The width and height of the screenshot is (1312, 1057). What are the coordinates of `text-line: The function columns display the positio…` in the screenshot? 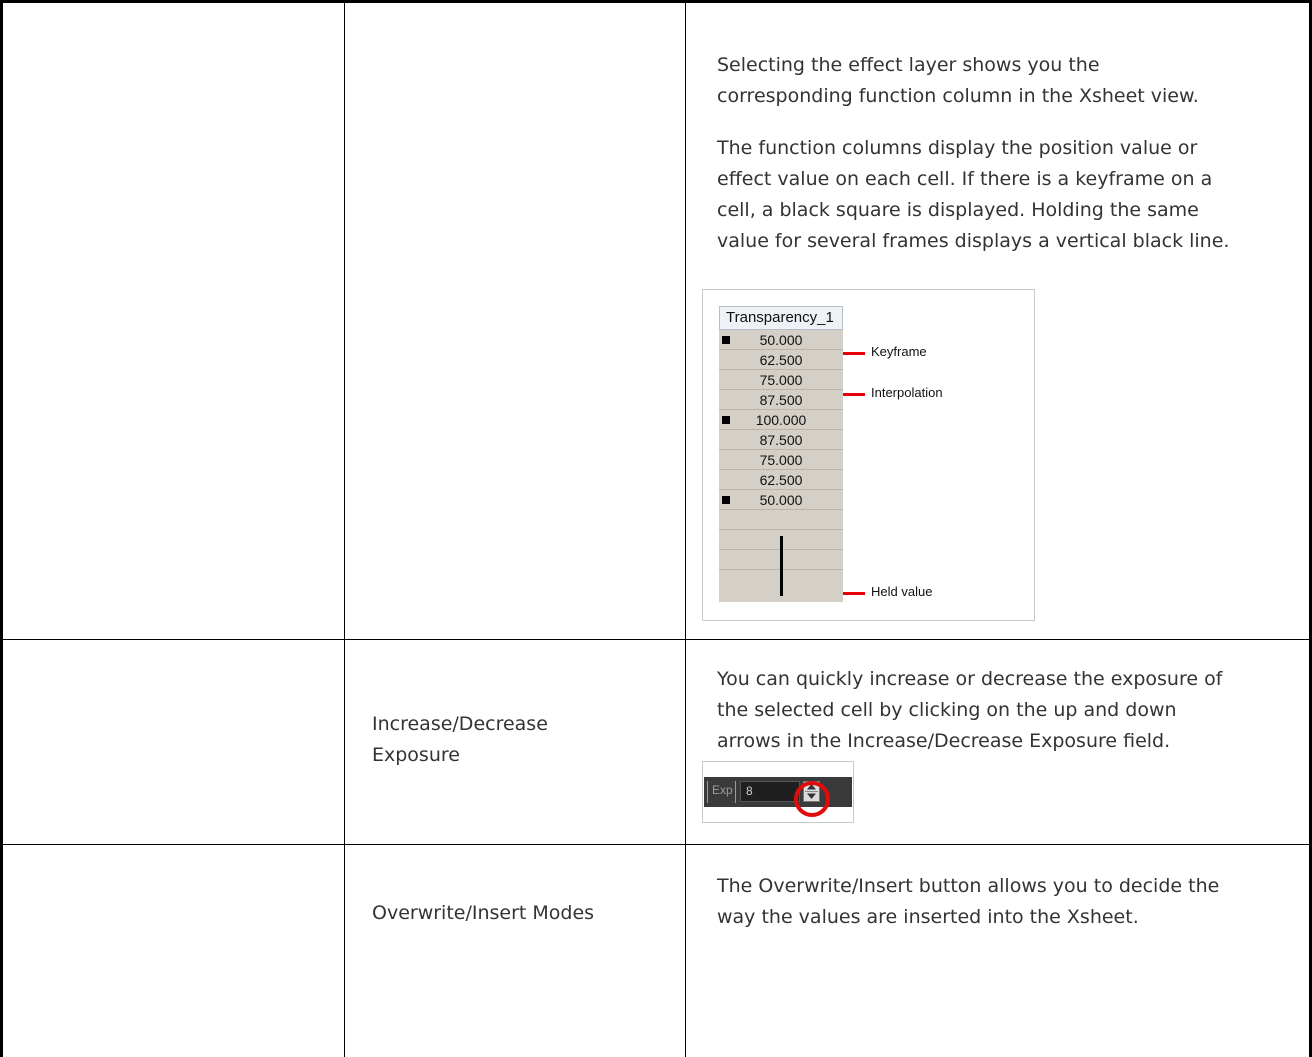 It's located at (957, 148).